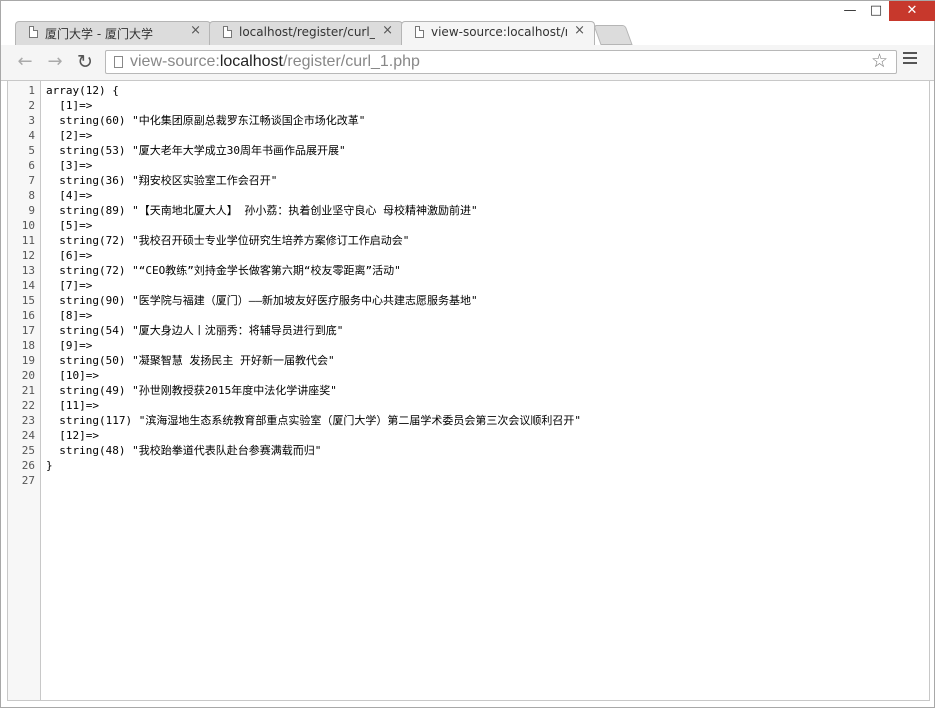 The image size is (935, 708). Describe the element at coordinates (28, 270) in the screenshot. I see `line-number: 13` at that location.